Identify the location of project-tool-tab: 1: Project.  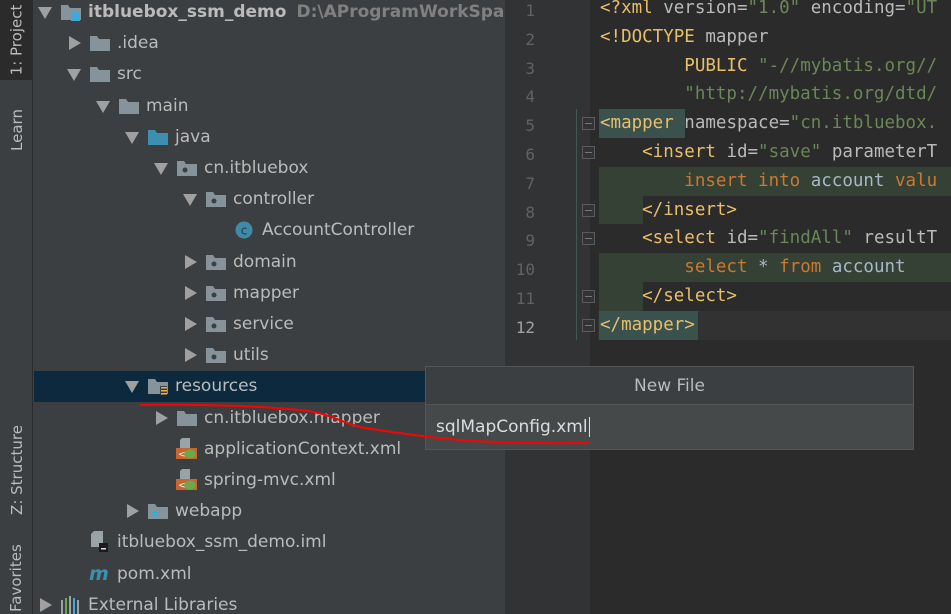
(16, 40).